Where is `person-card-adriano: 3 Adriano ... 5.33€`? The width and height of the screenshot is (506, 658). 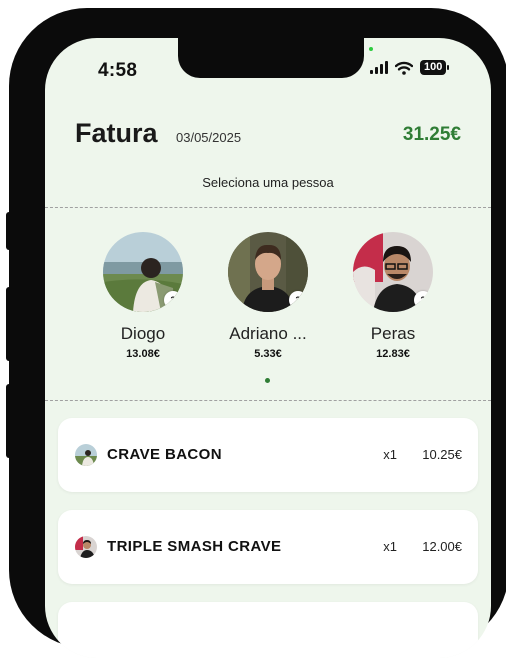 person-card-adriano: 3 Adriano ... 5.33€ is located at coordinates (268, 296).